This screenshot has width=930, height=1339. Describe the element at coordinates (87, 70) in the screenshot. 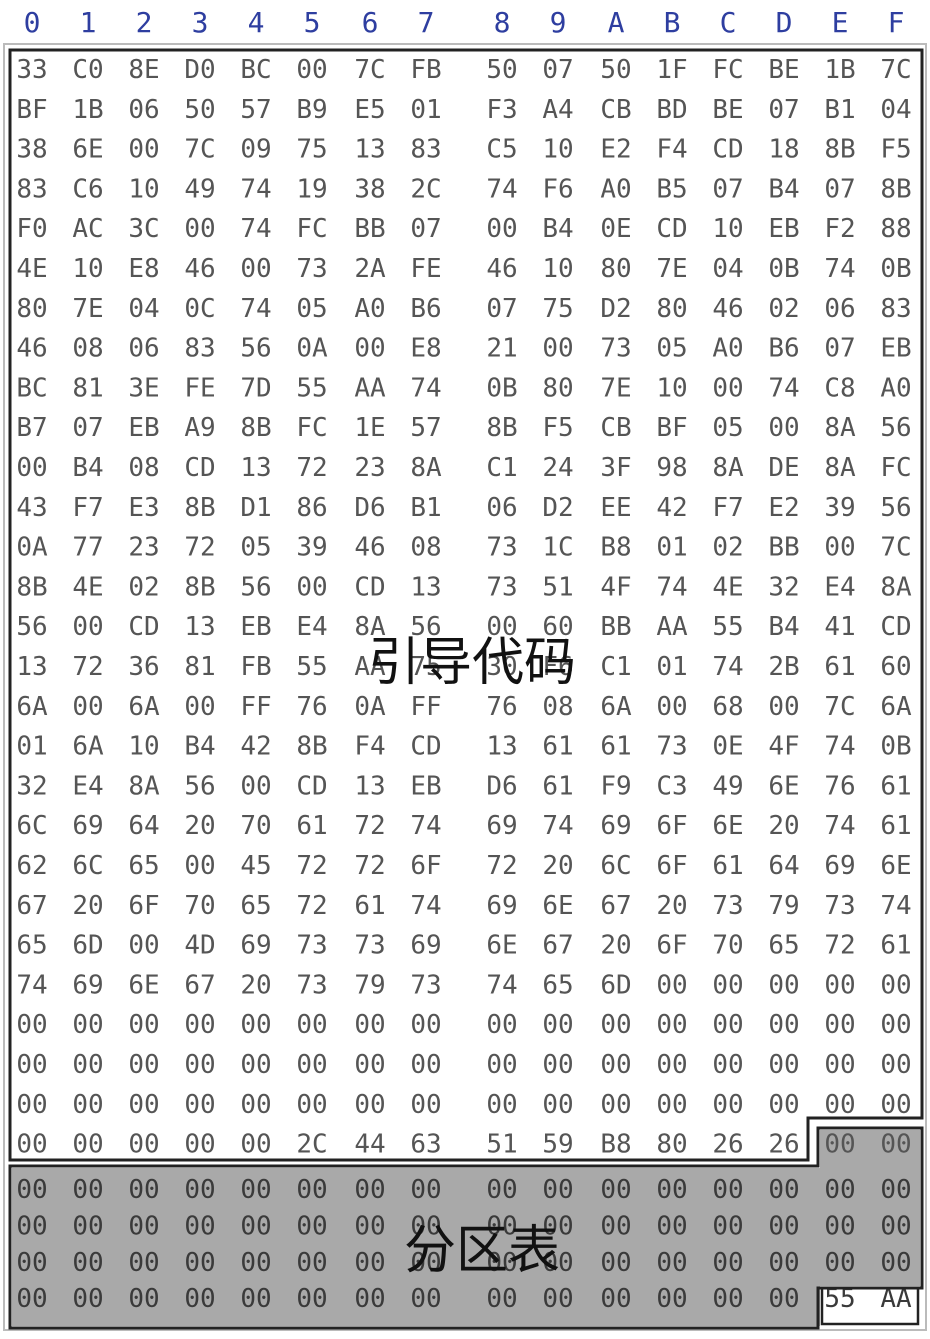

I see `hex-byte: C0` at that location.